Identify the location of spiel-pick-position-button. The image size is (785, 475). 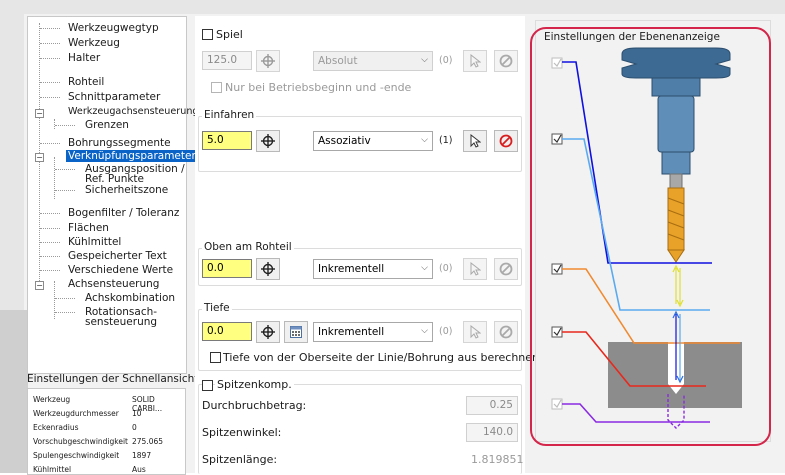
(268, 61).